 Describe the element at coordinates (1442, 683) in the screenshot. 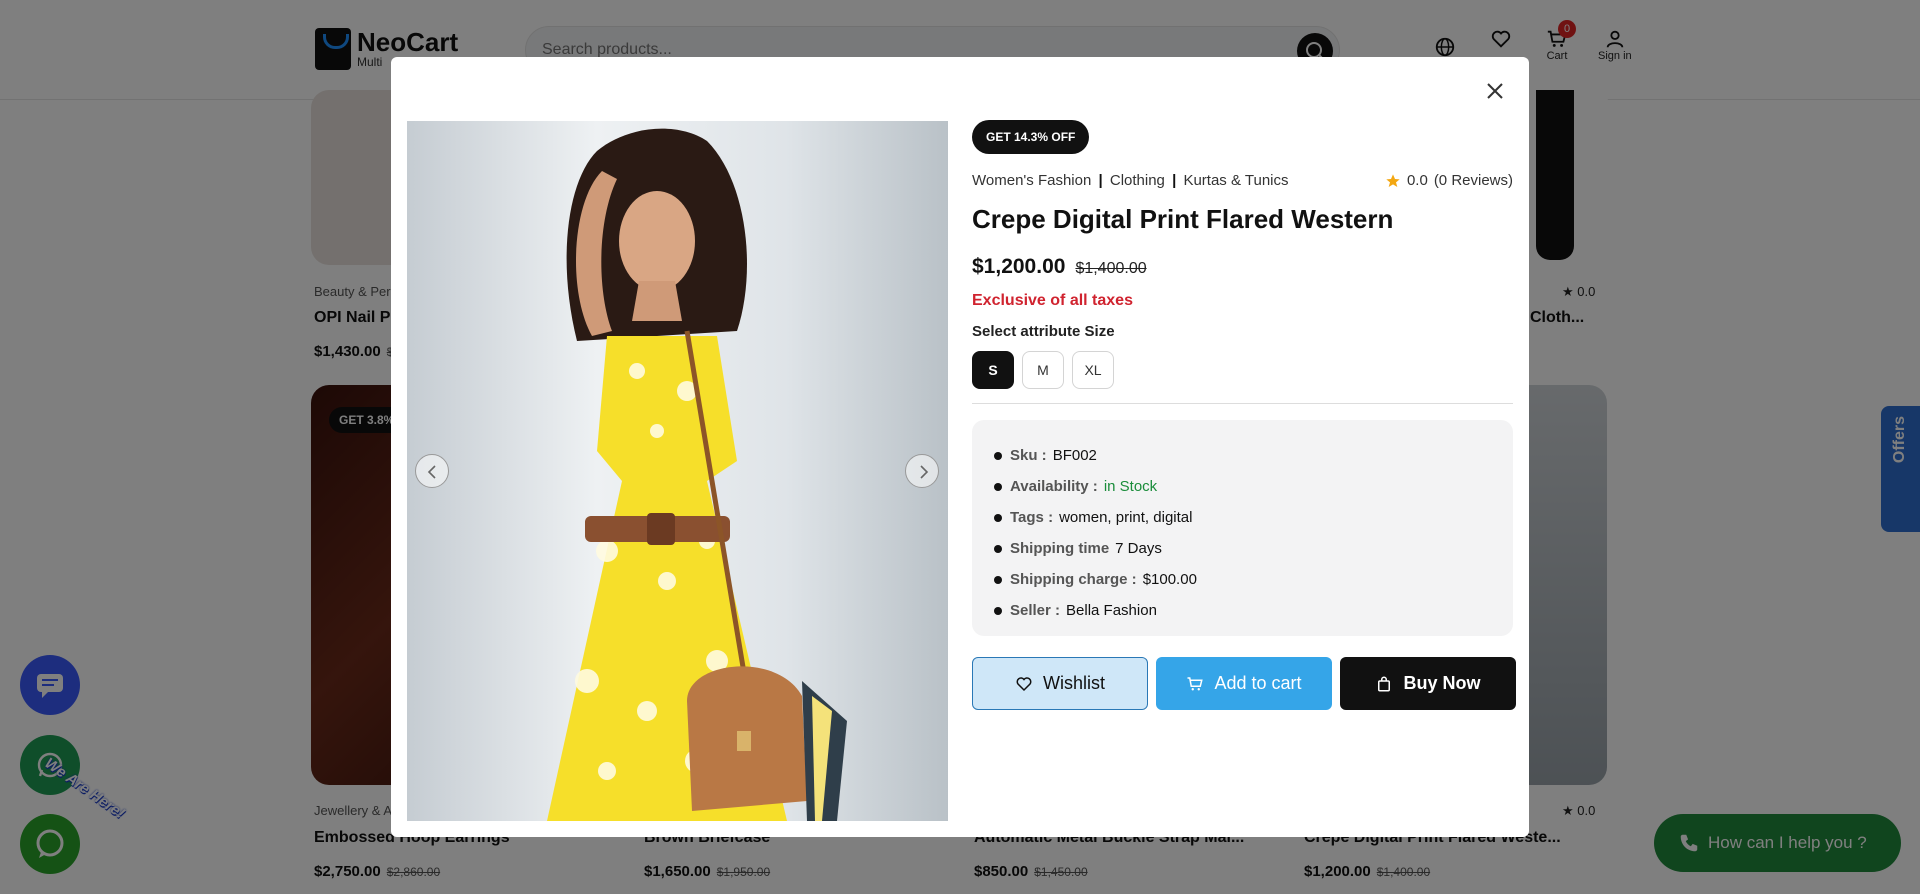

I see `buy-now-label: Buy Now` at that location.